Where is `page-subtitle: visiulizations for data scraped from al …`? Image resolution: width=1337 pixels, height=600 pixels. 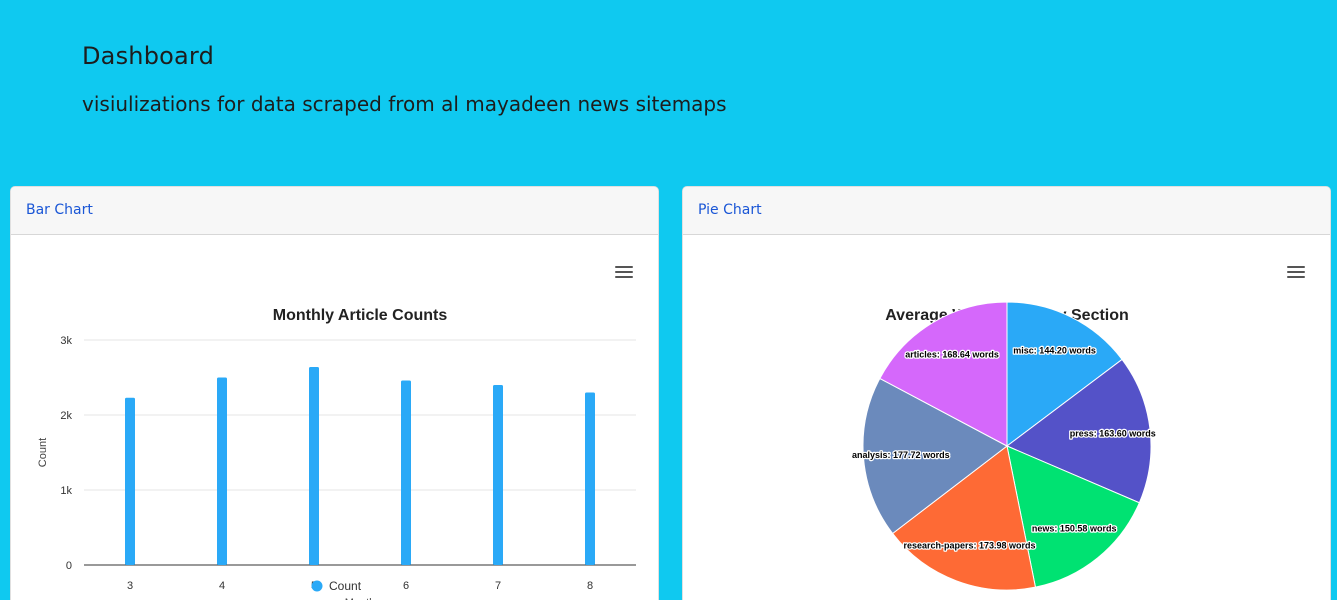 page-subtitle: visiulizations for data scraped from al … is located at coordinates (404, 104).